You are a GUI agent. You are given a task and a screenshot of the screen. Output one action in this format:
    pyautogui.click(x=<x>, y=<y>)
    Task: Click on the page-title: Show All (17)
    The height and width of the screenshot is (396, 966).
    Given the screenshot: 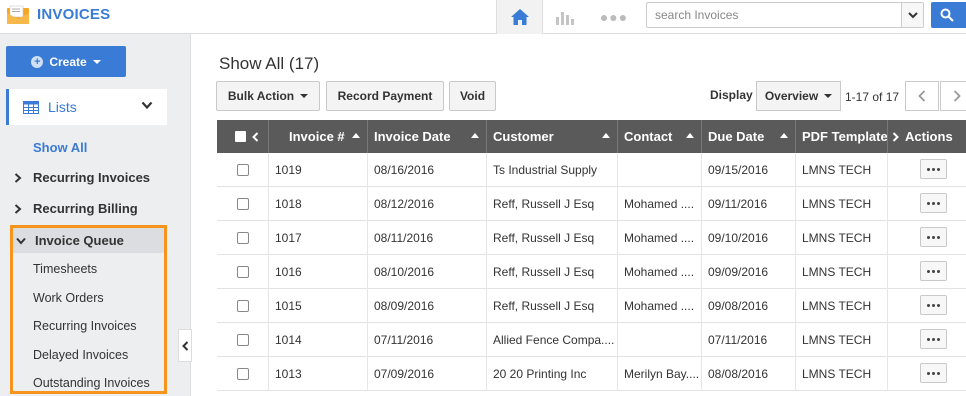 What is the action you would take?
    pyautogui.click(x=269, y=63)
    